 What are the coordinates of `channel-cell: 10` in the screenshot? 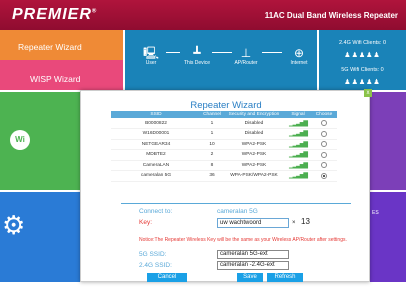 It's located at (212, 144).